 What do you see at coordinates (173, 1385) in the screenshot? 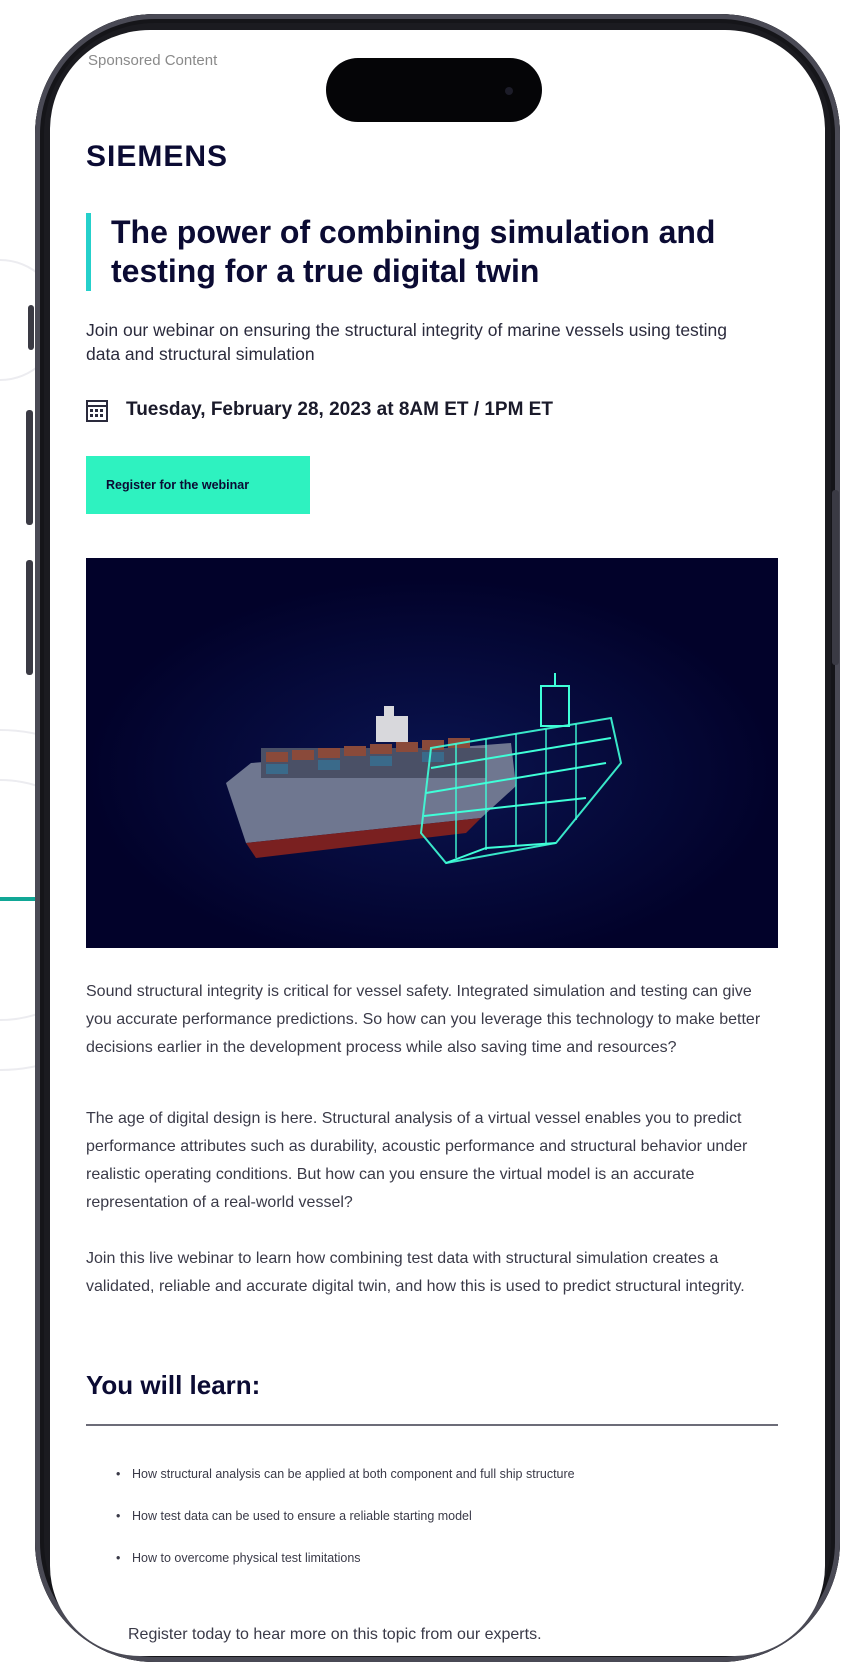
I see `learn-heading: You will learn:` at bounding box center [173, 1385].